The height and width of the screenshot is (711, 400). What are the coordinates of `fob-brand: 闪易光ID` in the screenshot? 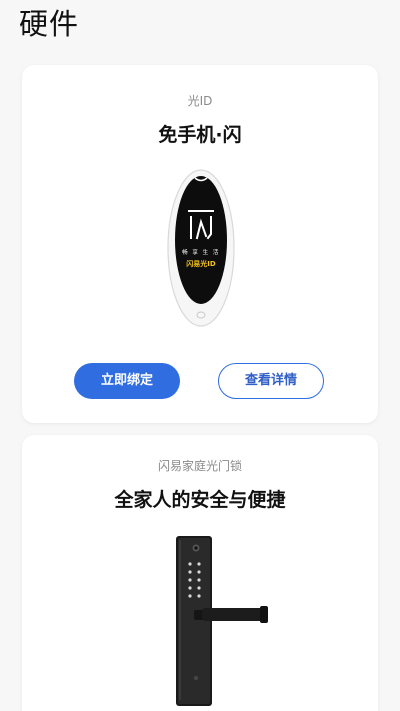 It's located at (201, 263).